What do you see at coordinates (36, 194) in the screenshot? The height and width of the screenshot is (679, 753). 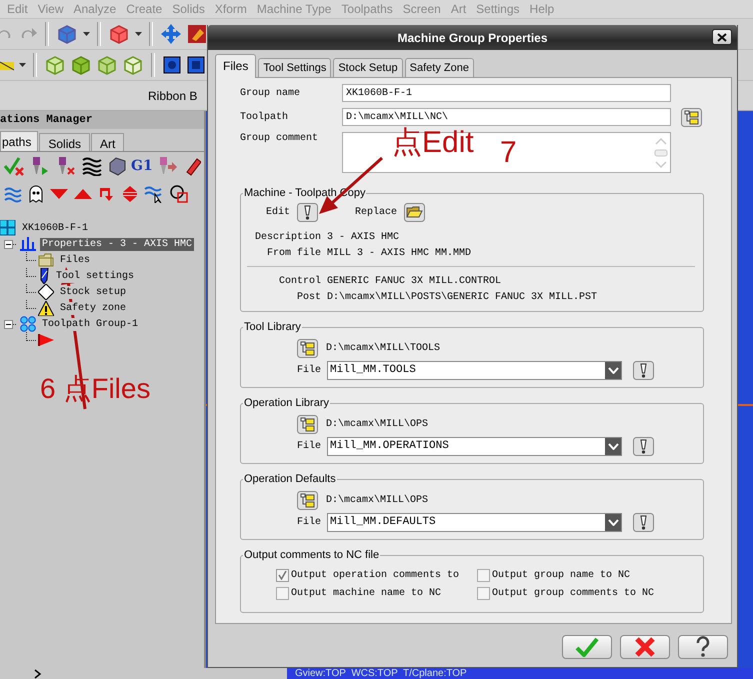 I see `ghost-icon` at bounding box center [36, 194].